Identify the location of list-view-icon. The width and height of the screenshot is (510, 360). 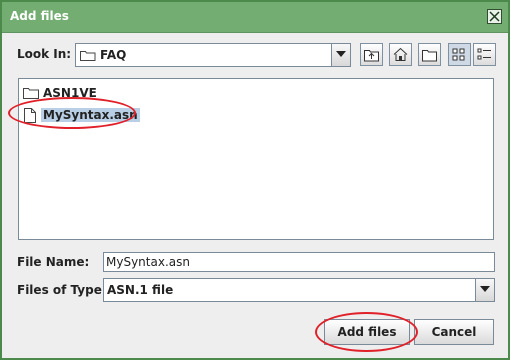
(458, 54).